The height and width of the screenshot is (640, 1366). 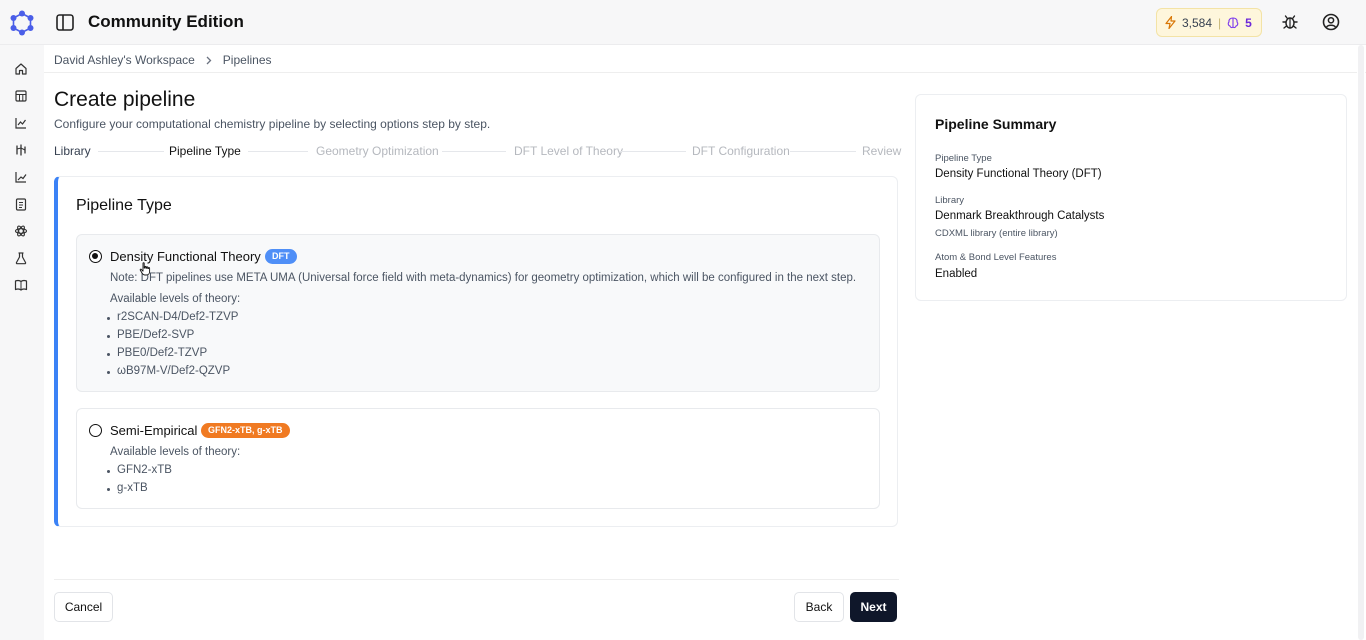 What do you see at coordinates (1197, 22) in the screenshot?
I see `credits-value: 3,584` at bounding box center [1197, 22].